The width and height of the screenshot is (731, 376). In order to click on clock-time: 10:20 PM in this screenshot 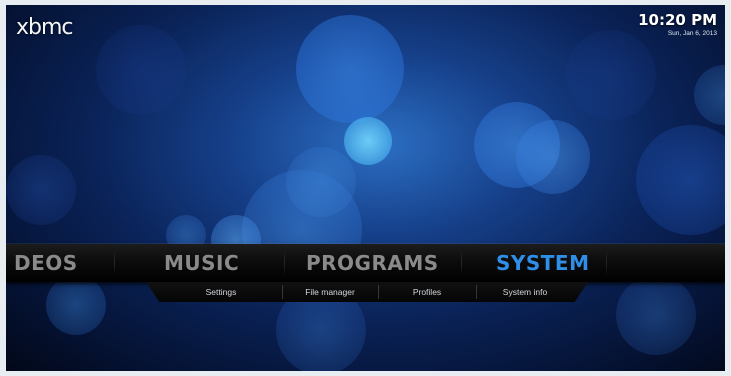, I will do `click(677, 20)`.